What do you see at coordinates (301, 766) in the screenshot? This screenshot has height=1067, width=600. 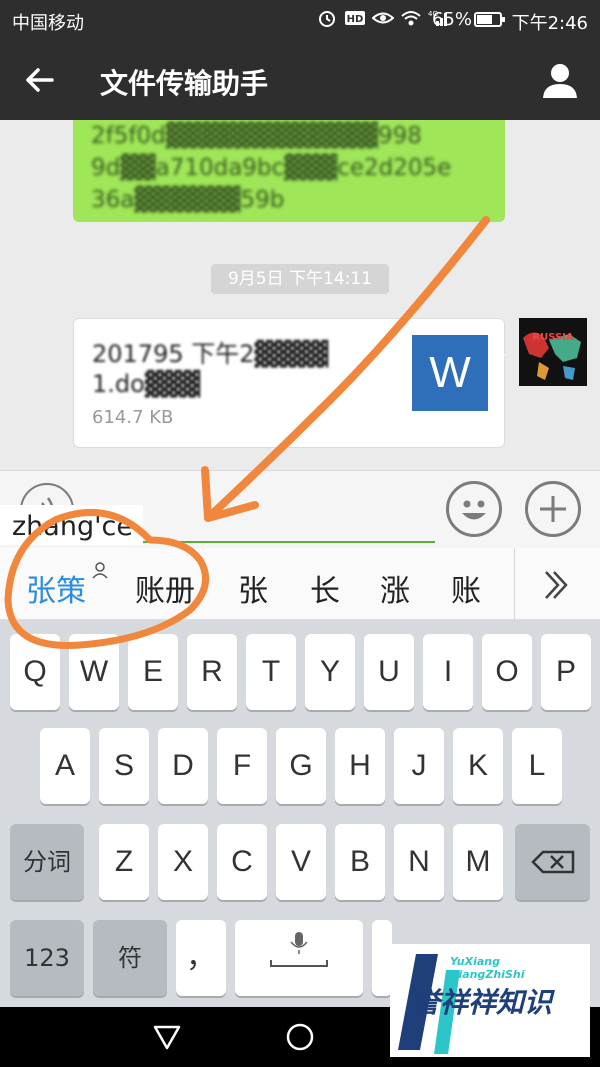 I see `key-g: G` at bounding box center [301, 766].